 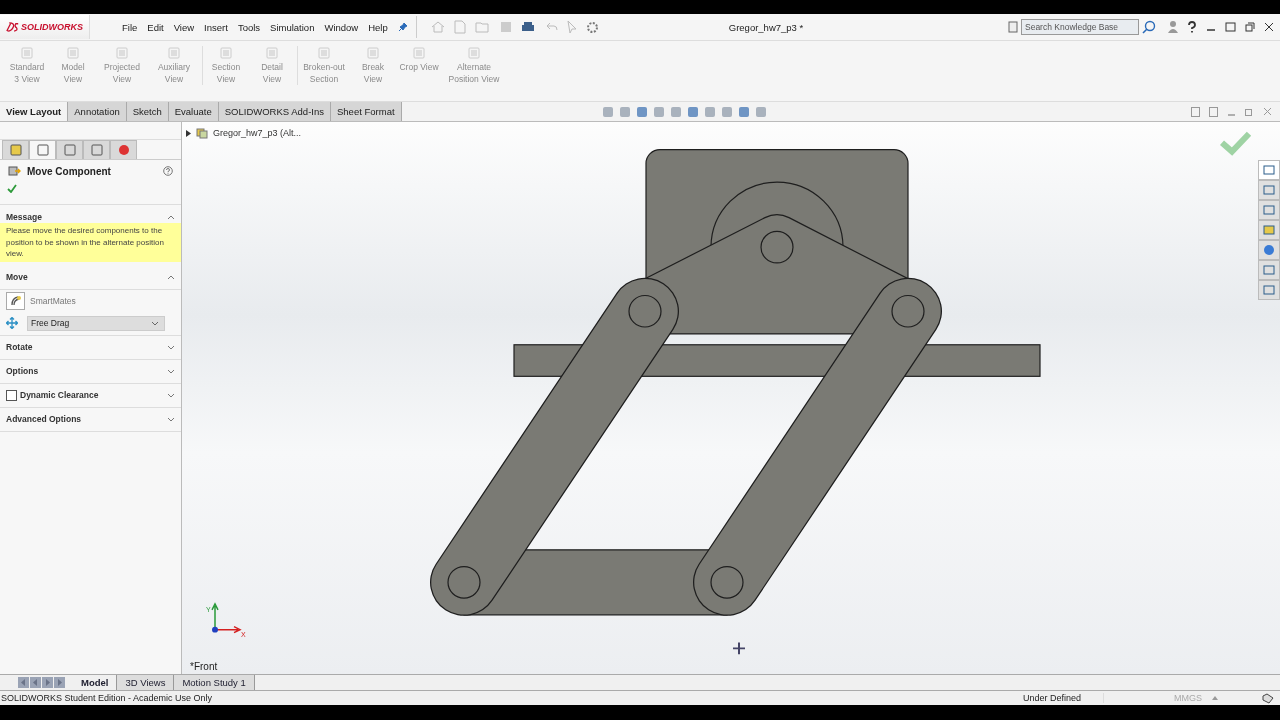 I want to click on status-state: Under Defined, so click(x=1063, y=698).